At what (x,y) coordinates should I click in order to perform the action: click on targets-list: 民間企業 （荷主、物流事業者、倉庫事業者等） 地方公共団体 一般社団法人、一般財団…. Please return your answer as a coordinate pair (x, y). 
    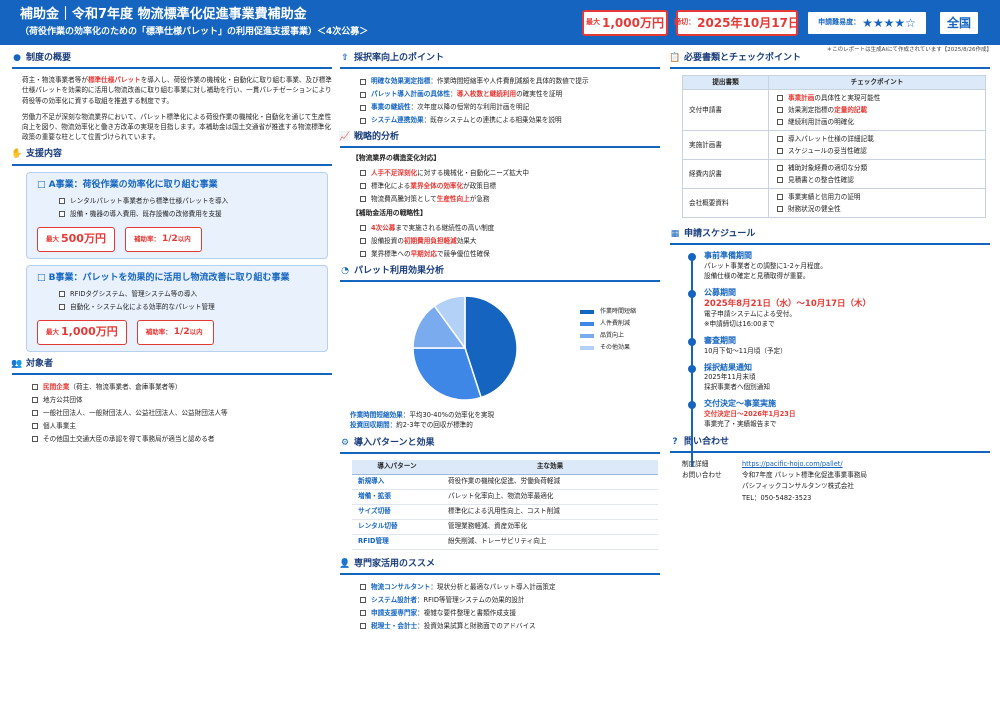
    Looking at the image, I should click on (182, 413).